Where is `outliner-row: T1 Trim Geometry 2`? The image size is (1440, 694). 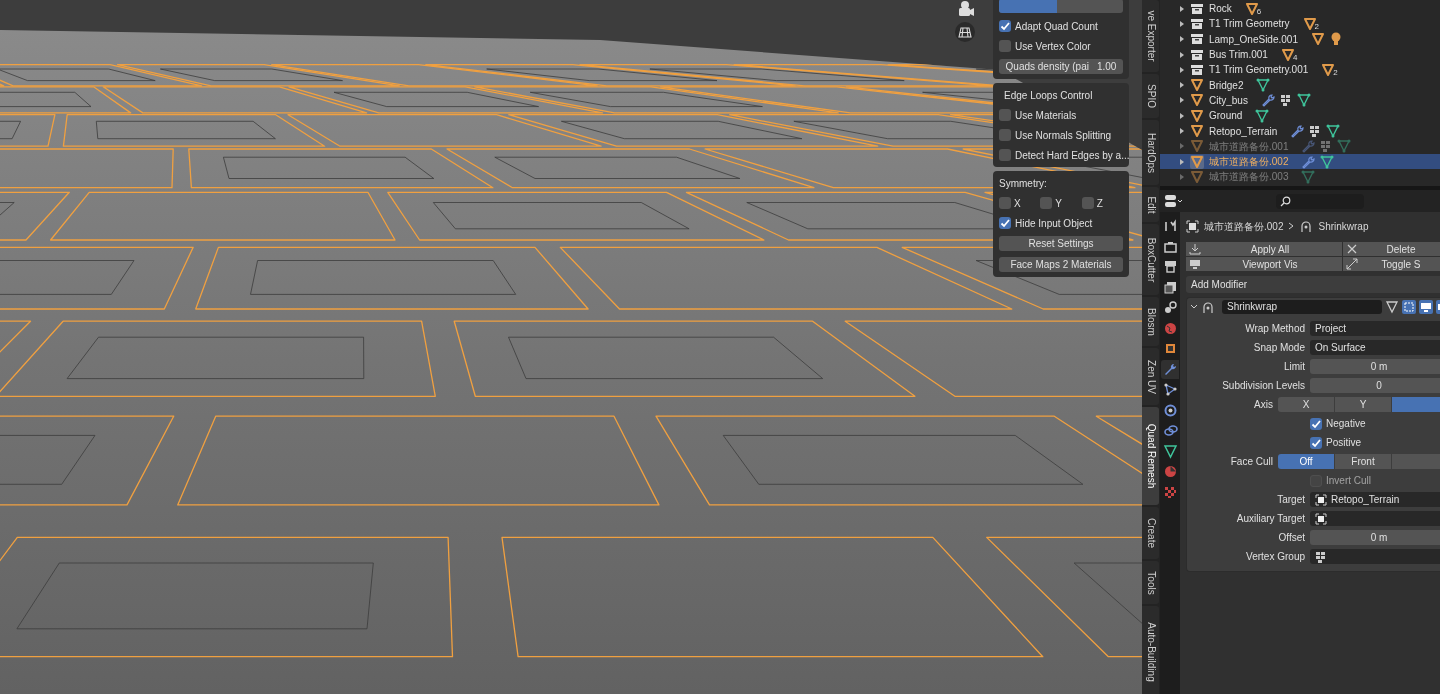 outliner-row: T1 Trim Geometry 2 is located at coordinates (1300, 24).